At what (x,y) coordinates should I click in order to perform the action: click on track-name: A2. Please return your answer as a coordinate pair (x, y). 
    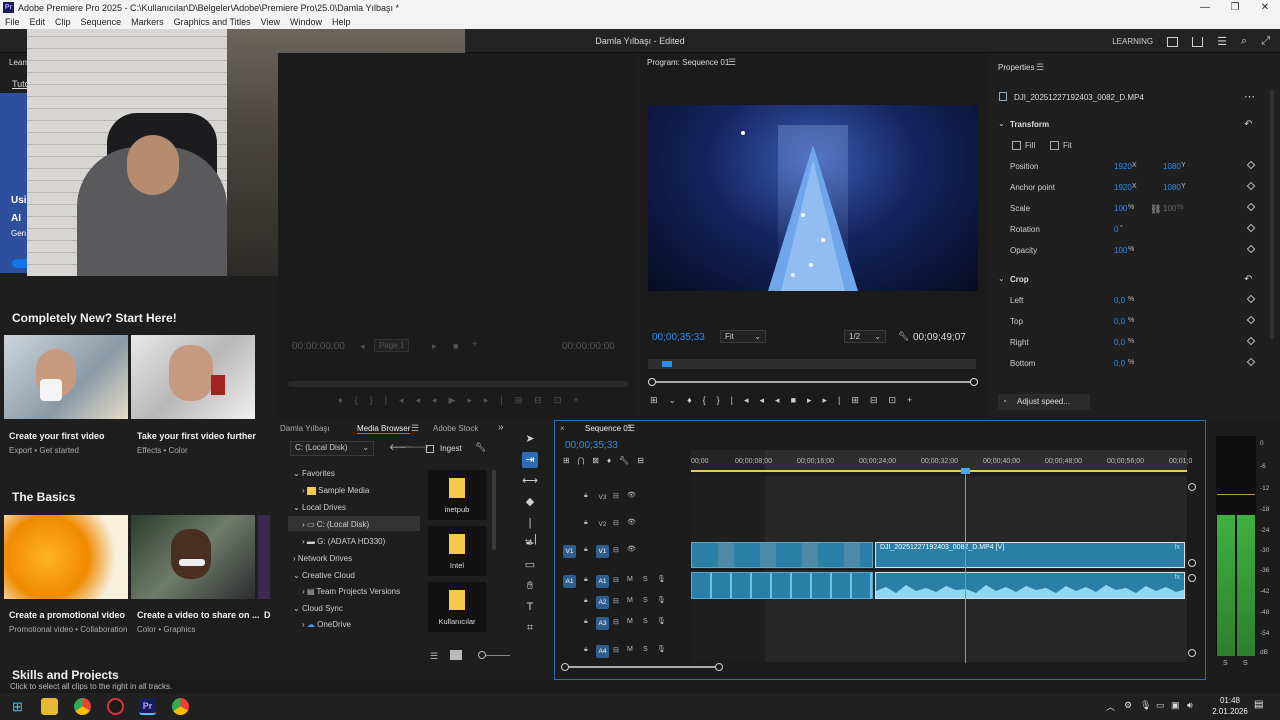
    Looking at the image, I should click on (602, 602).